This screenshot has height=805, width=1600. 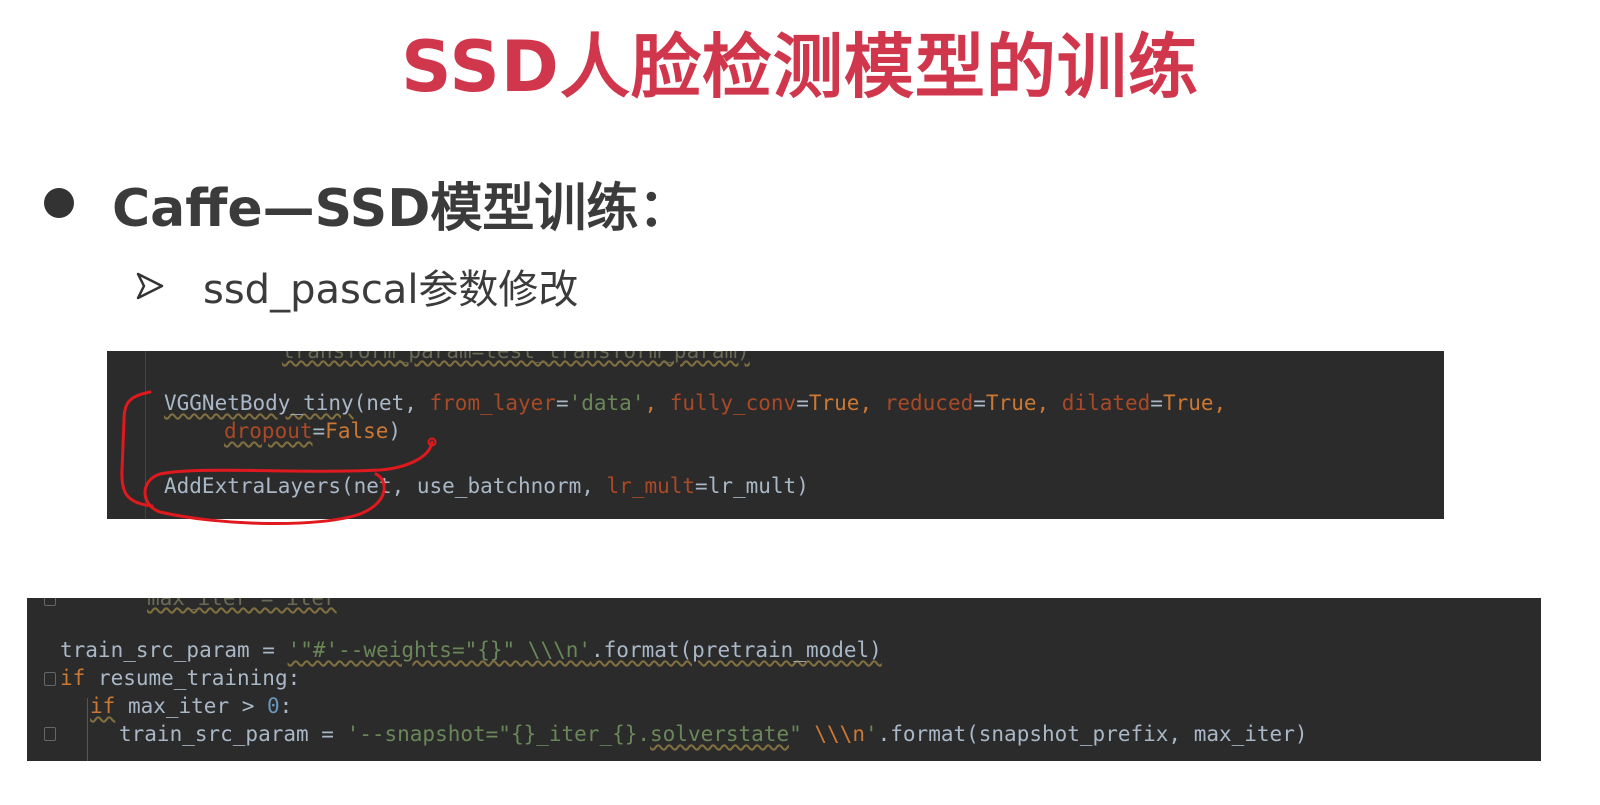 I want to click on code-partial-line: max_iter = iter, so click(x=242, y=604).